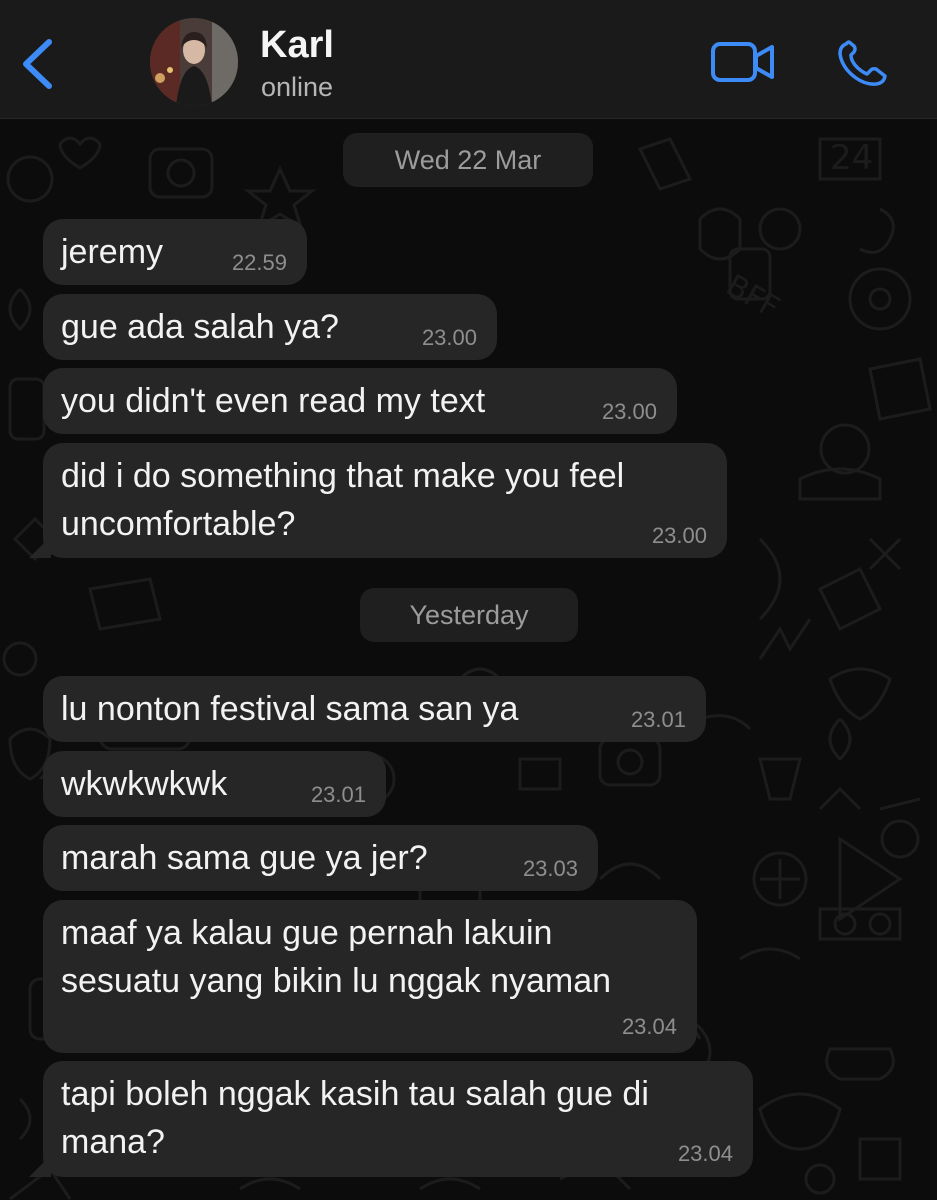  What do you see at coordinates (290, 709) in the screenshot?
I see `message-text: lu nonton festival sama san ya` at bounding box center [290, 709].